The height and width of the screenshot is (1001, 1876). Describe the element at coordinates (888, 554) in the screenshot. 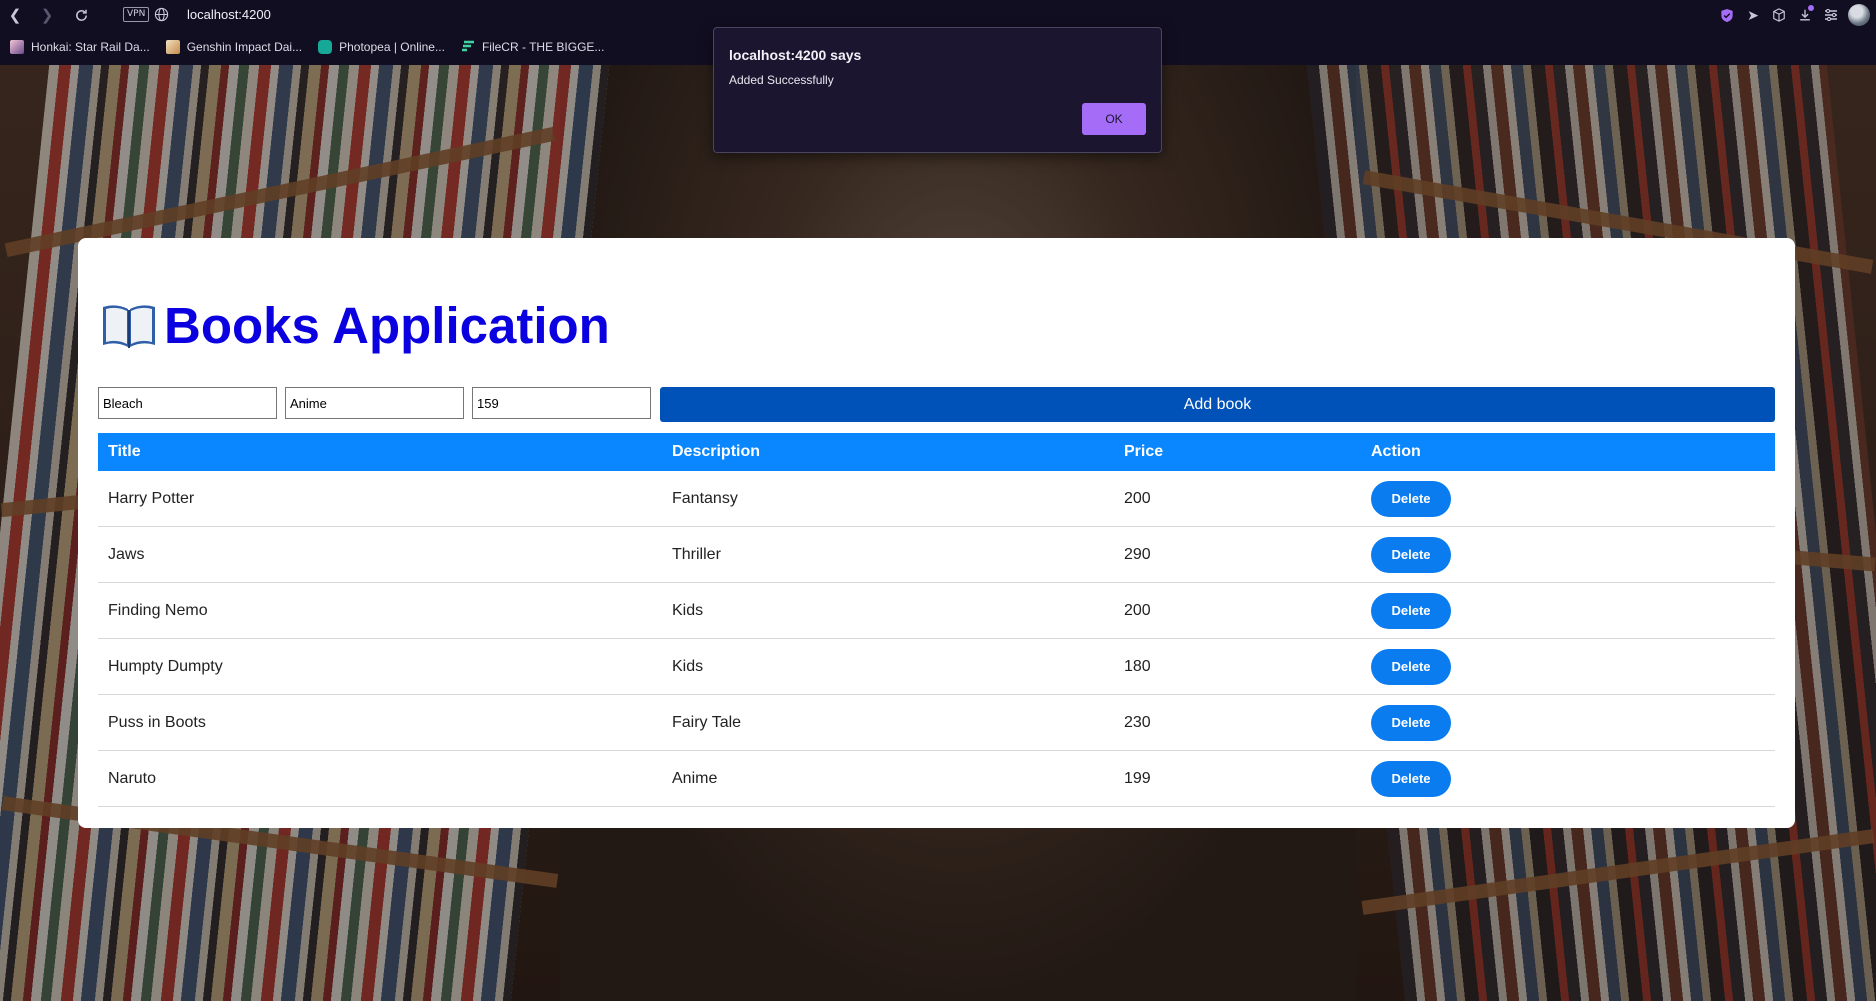

I see `cell-description: Thriller` at that location.